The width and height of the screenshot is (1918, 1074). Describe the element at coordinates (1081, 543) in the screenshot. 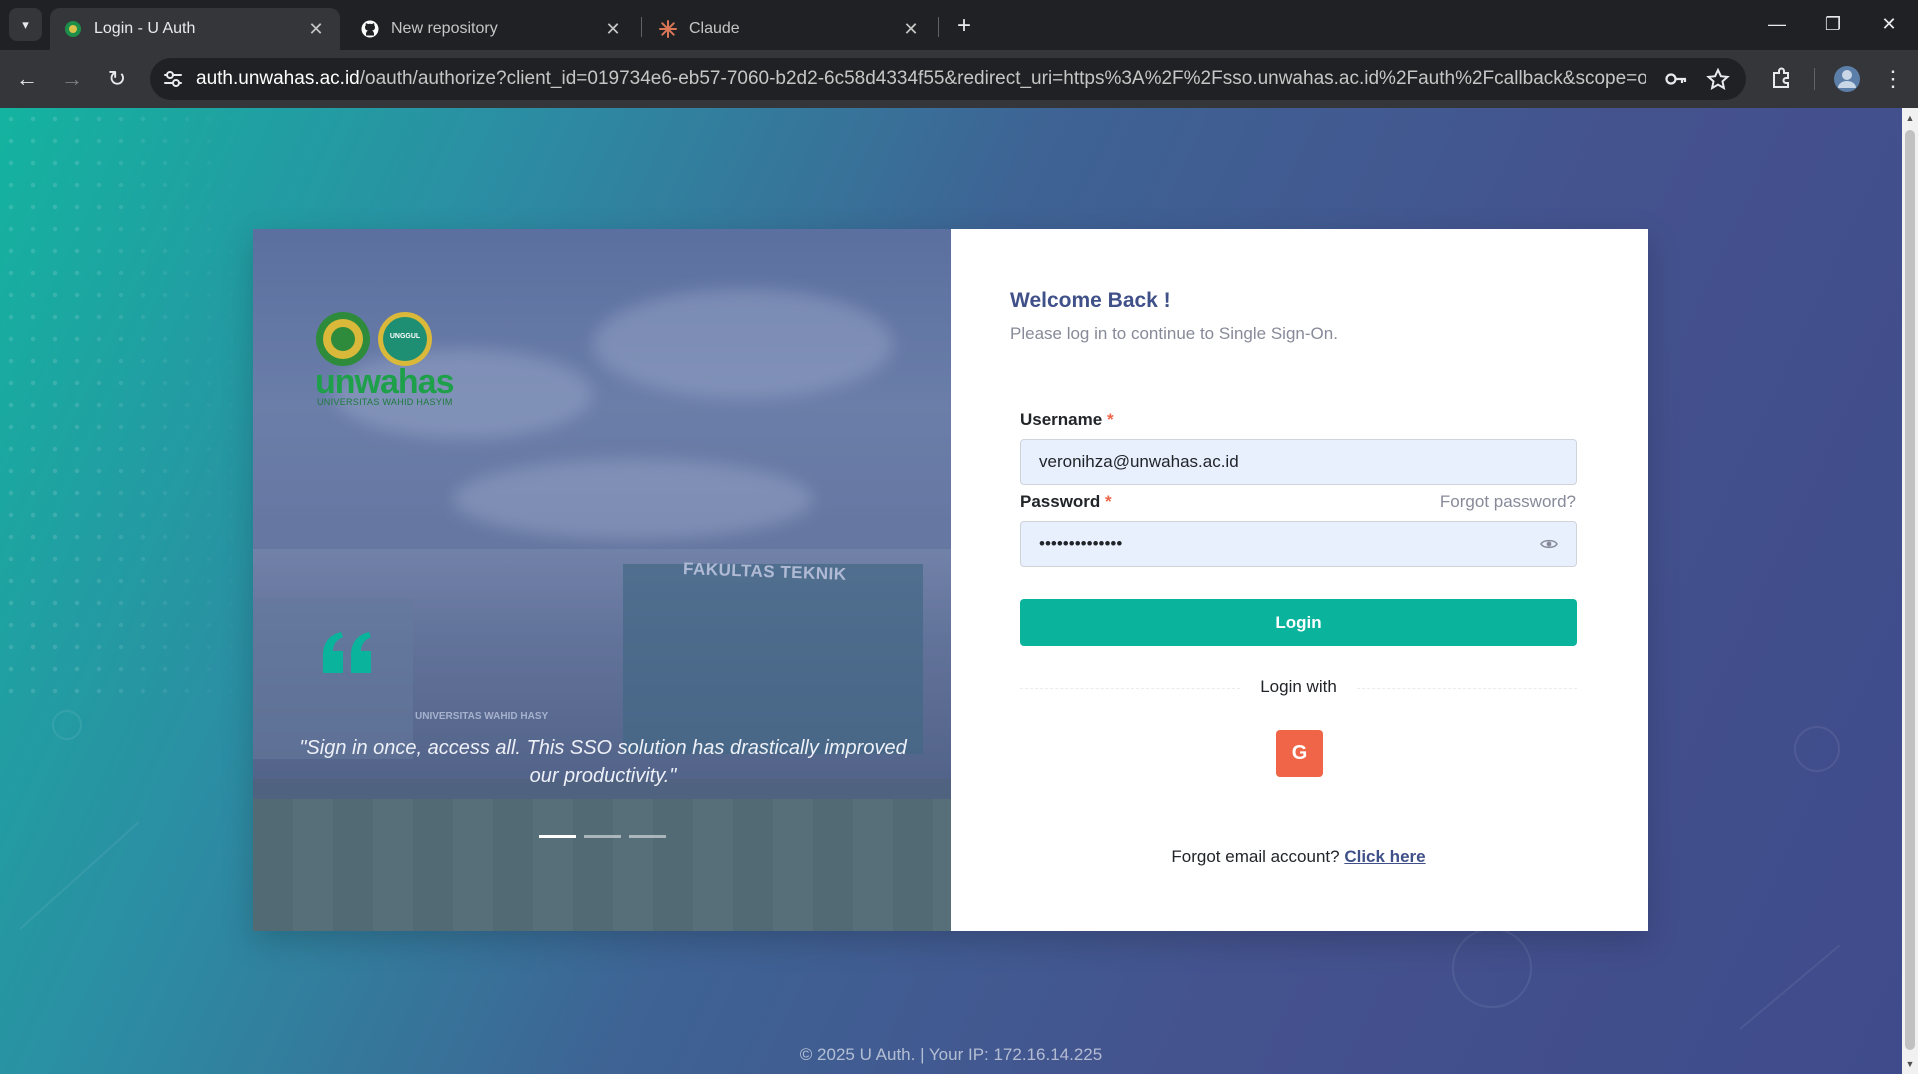

I see `password-value: ••••••••••••••` at that location.